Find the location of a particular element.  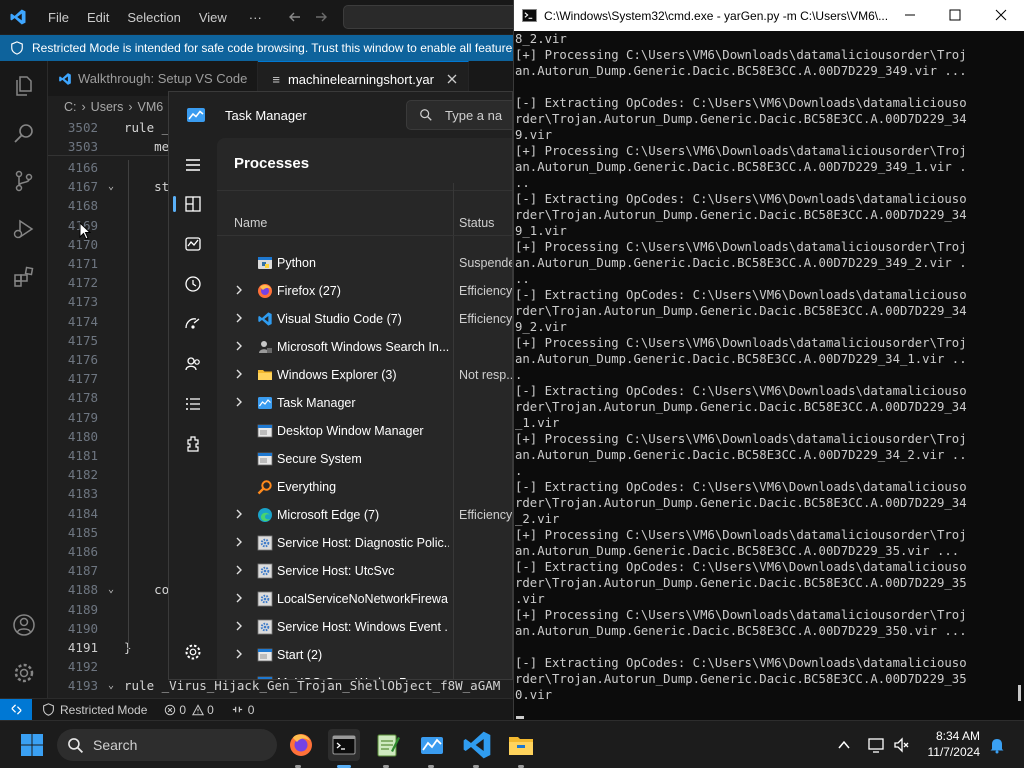

forward-arrow-icon is located at coordinates (321, 17).